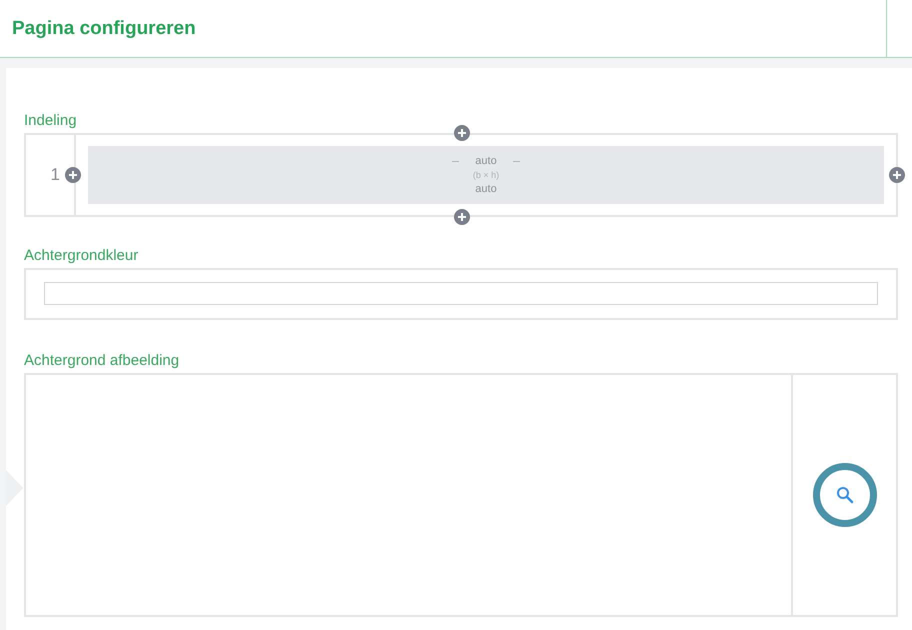 This screenshot has height=630, width=912. I want to click on section-label: Achtergrondkleur, so click(81, 255).